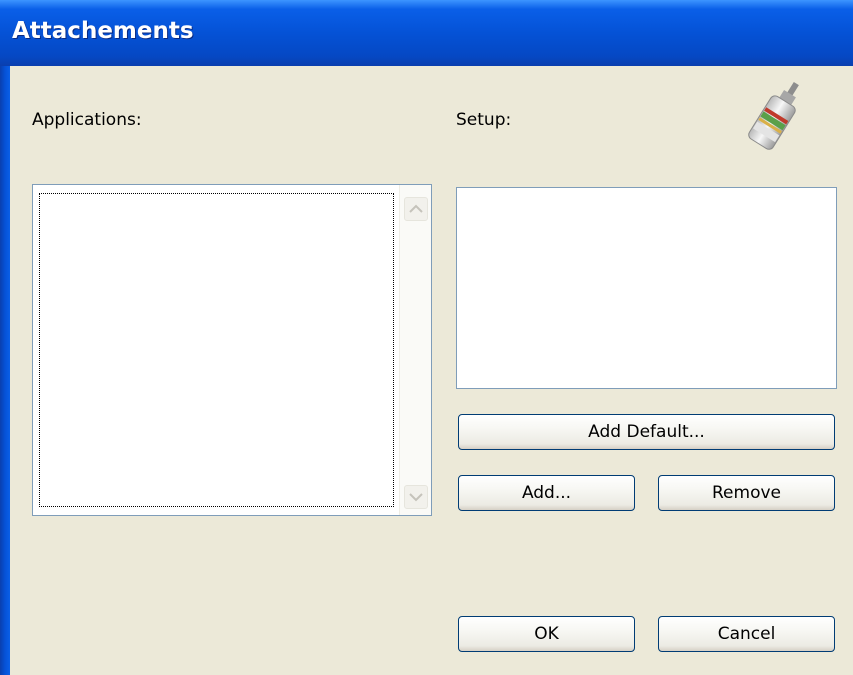  What do you see at coordinates (426, 33) in the screenshot?
I see `title-bar: Attachements` at bounding box center [426, 33].